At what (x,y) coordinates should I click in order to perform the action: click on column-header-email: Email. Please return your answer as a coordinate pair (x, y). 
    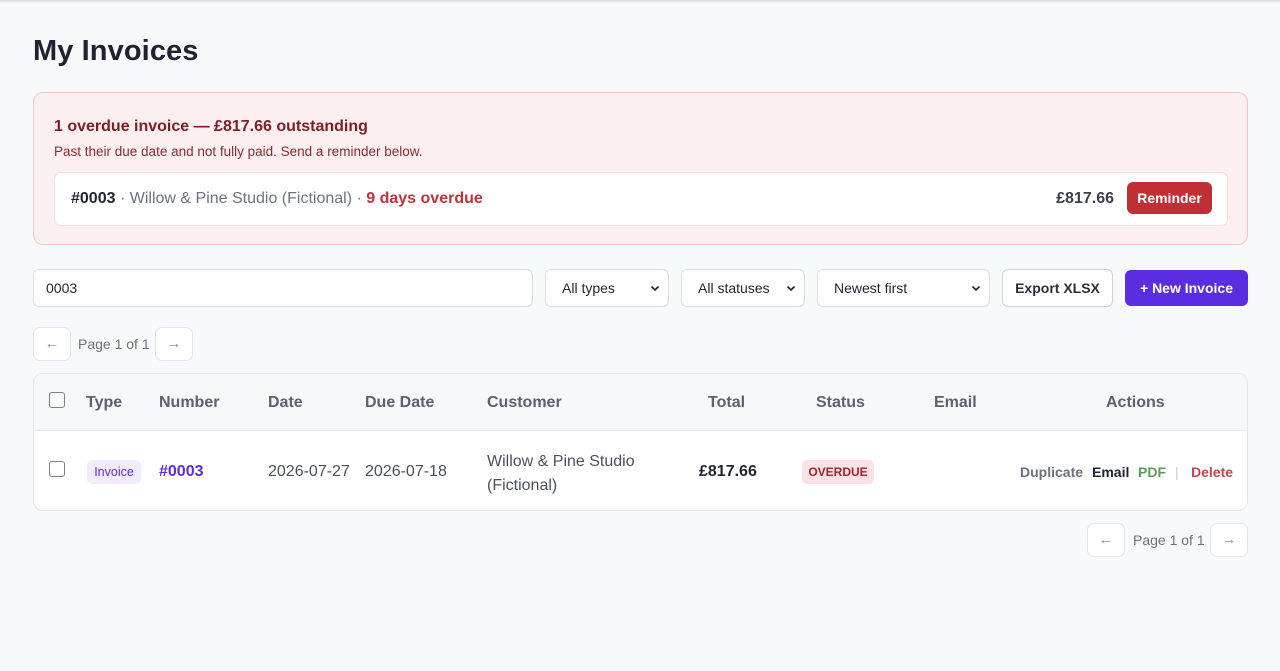
    Looking at the image, I should click on (955, 402).